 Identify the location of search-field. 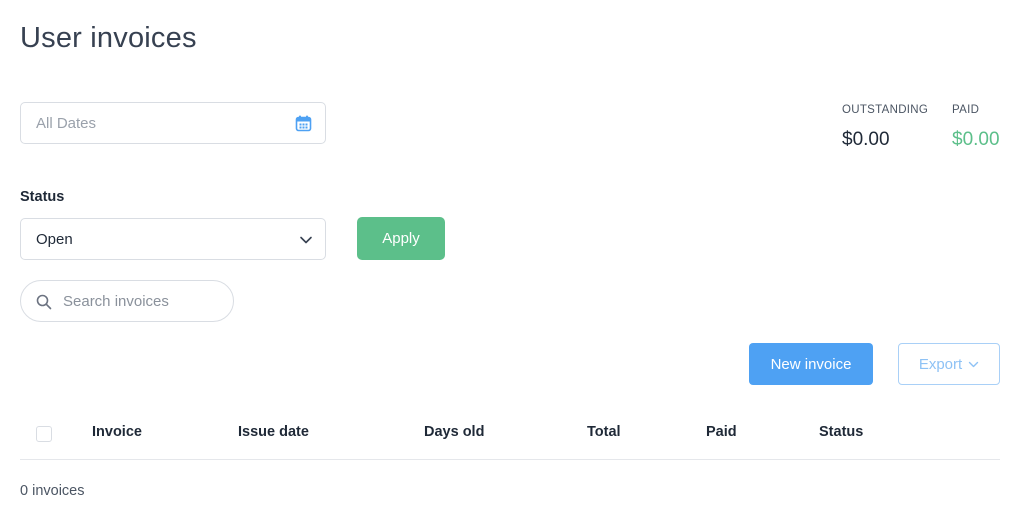
(127, 301).